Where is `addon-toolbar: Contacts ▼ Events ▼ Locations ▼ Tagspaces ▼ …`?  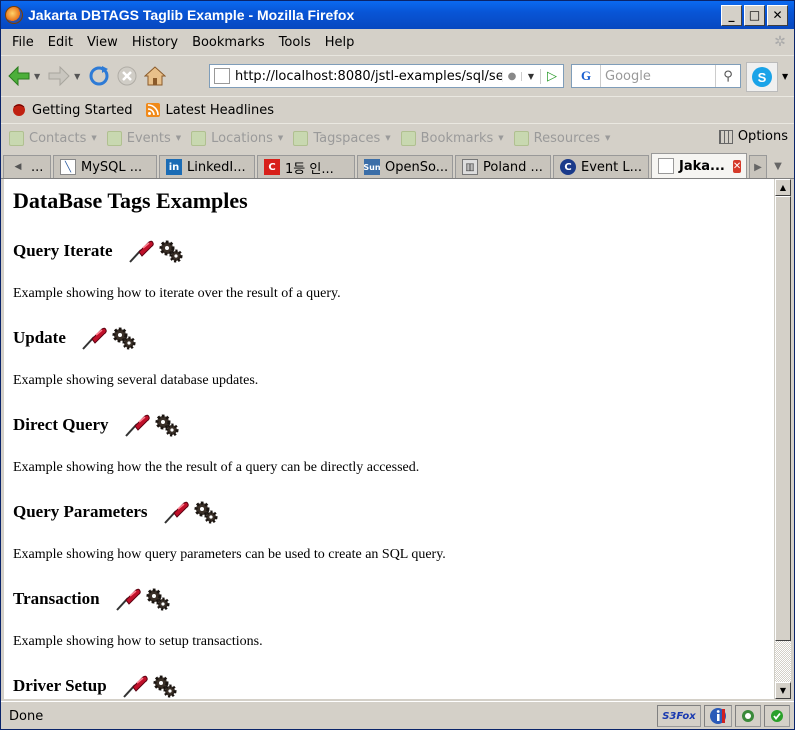 addon-toolbar: Contacts ▼ Events ▼ Locations ▼ Tagspaces ▼ … is located at coordinates (397, 137).